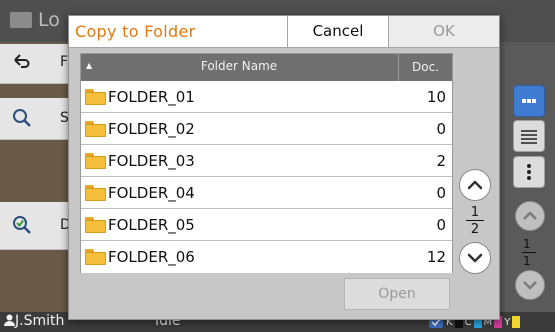  I want to click on grid-icon, so click(529, 101).